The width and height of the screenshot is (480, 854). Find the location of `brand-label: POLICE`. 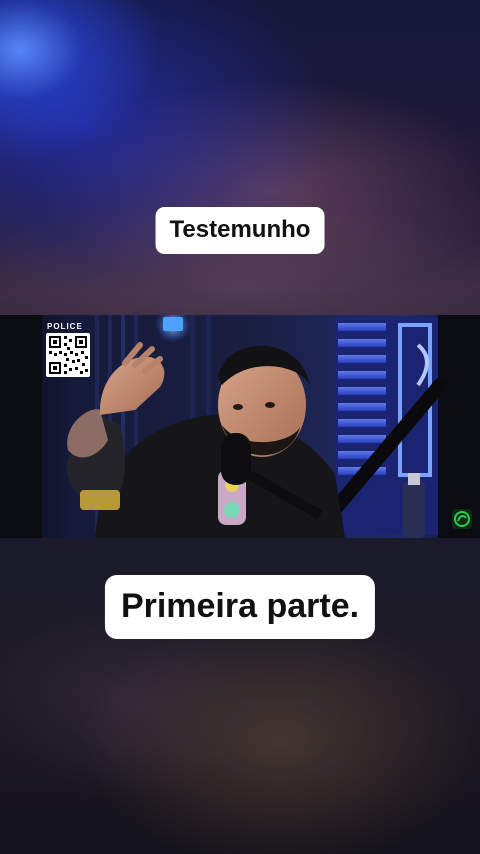

brand-label: POLICE is located at coordinates (65, 326).